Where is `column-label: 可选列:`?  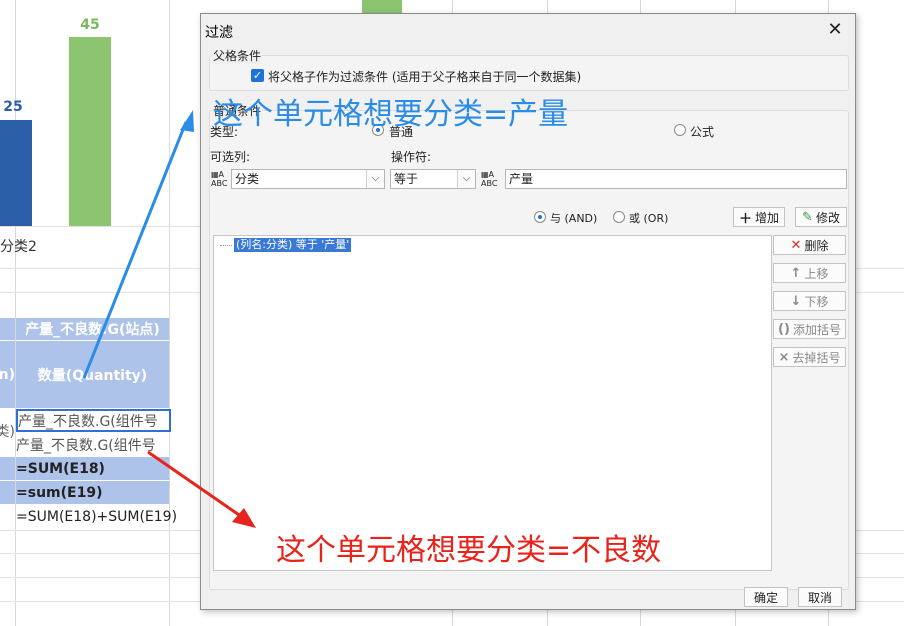 column-label: 可选列: is located at coordinates (230, 157).